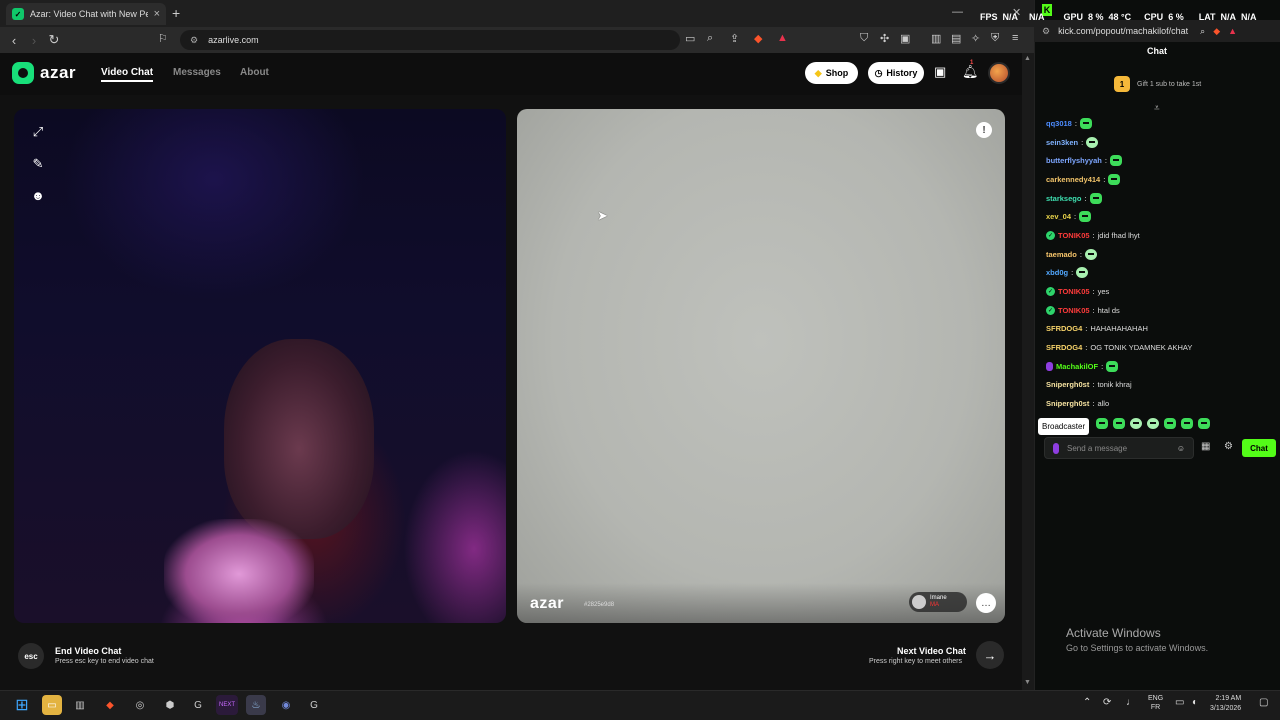 The height and width of the screenshot is (720, 1280). What do you see at coordinates (197, 72) in the screenshot?
I see `nav-messages: Messages` at bounding box center [197, 72].